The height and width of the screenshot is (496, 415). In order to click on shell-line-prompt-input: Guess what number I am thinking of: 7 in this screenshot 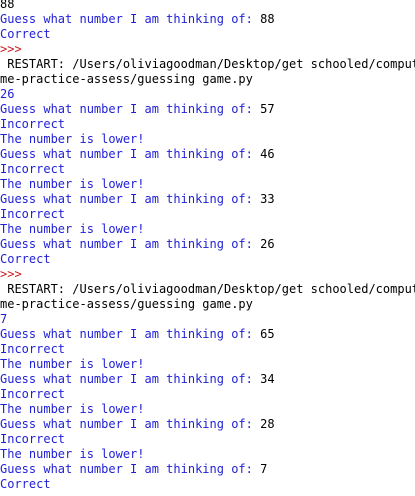, I will do `click(207, 469)`.